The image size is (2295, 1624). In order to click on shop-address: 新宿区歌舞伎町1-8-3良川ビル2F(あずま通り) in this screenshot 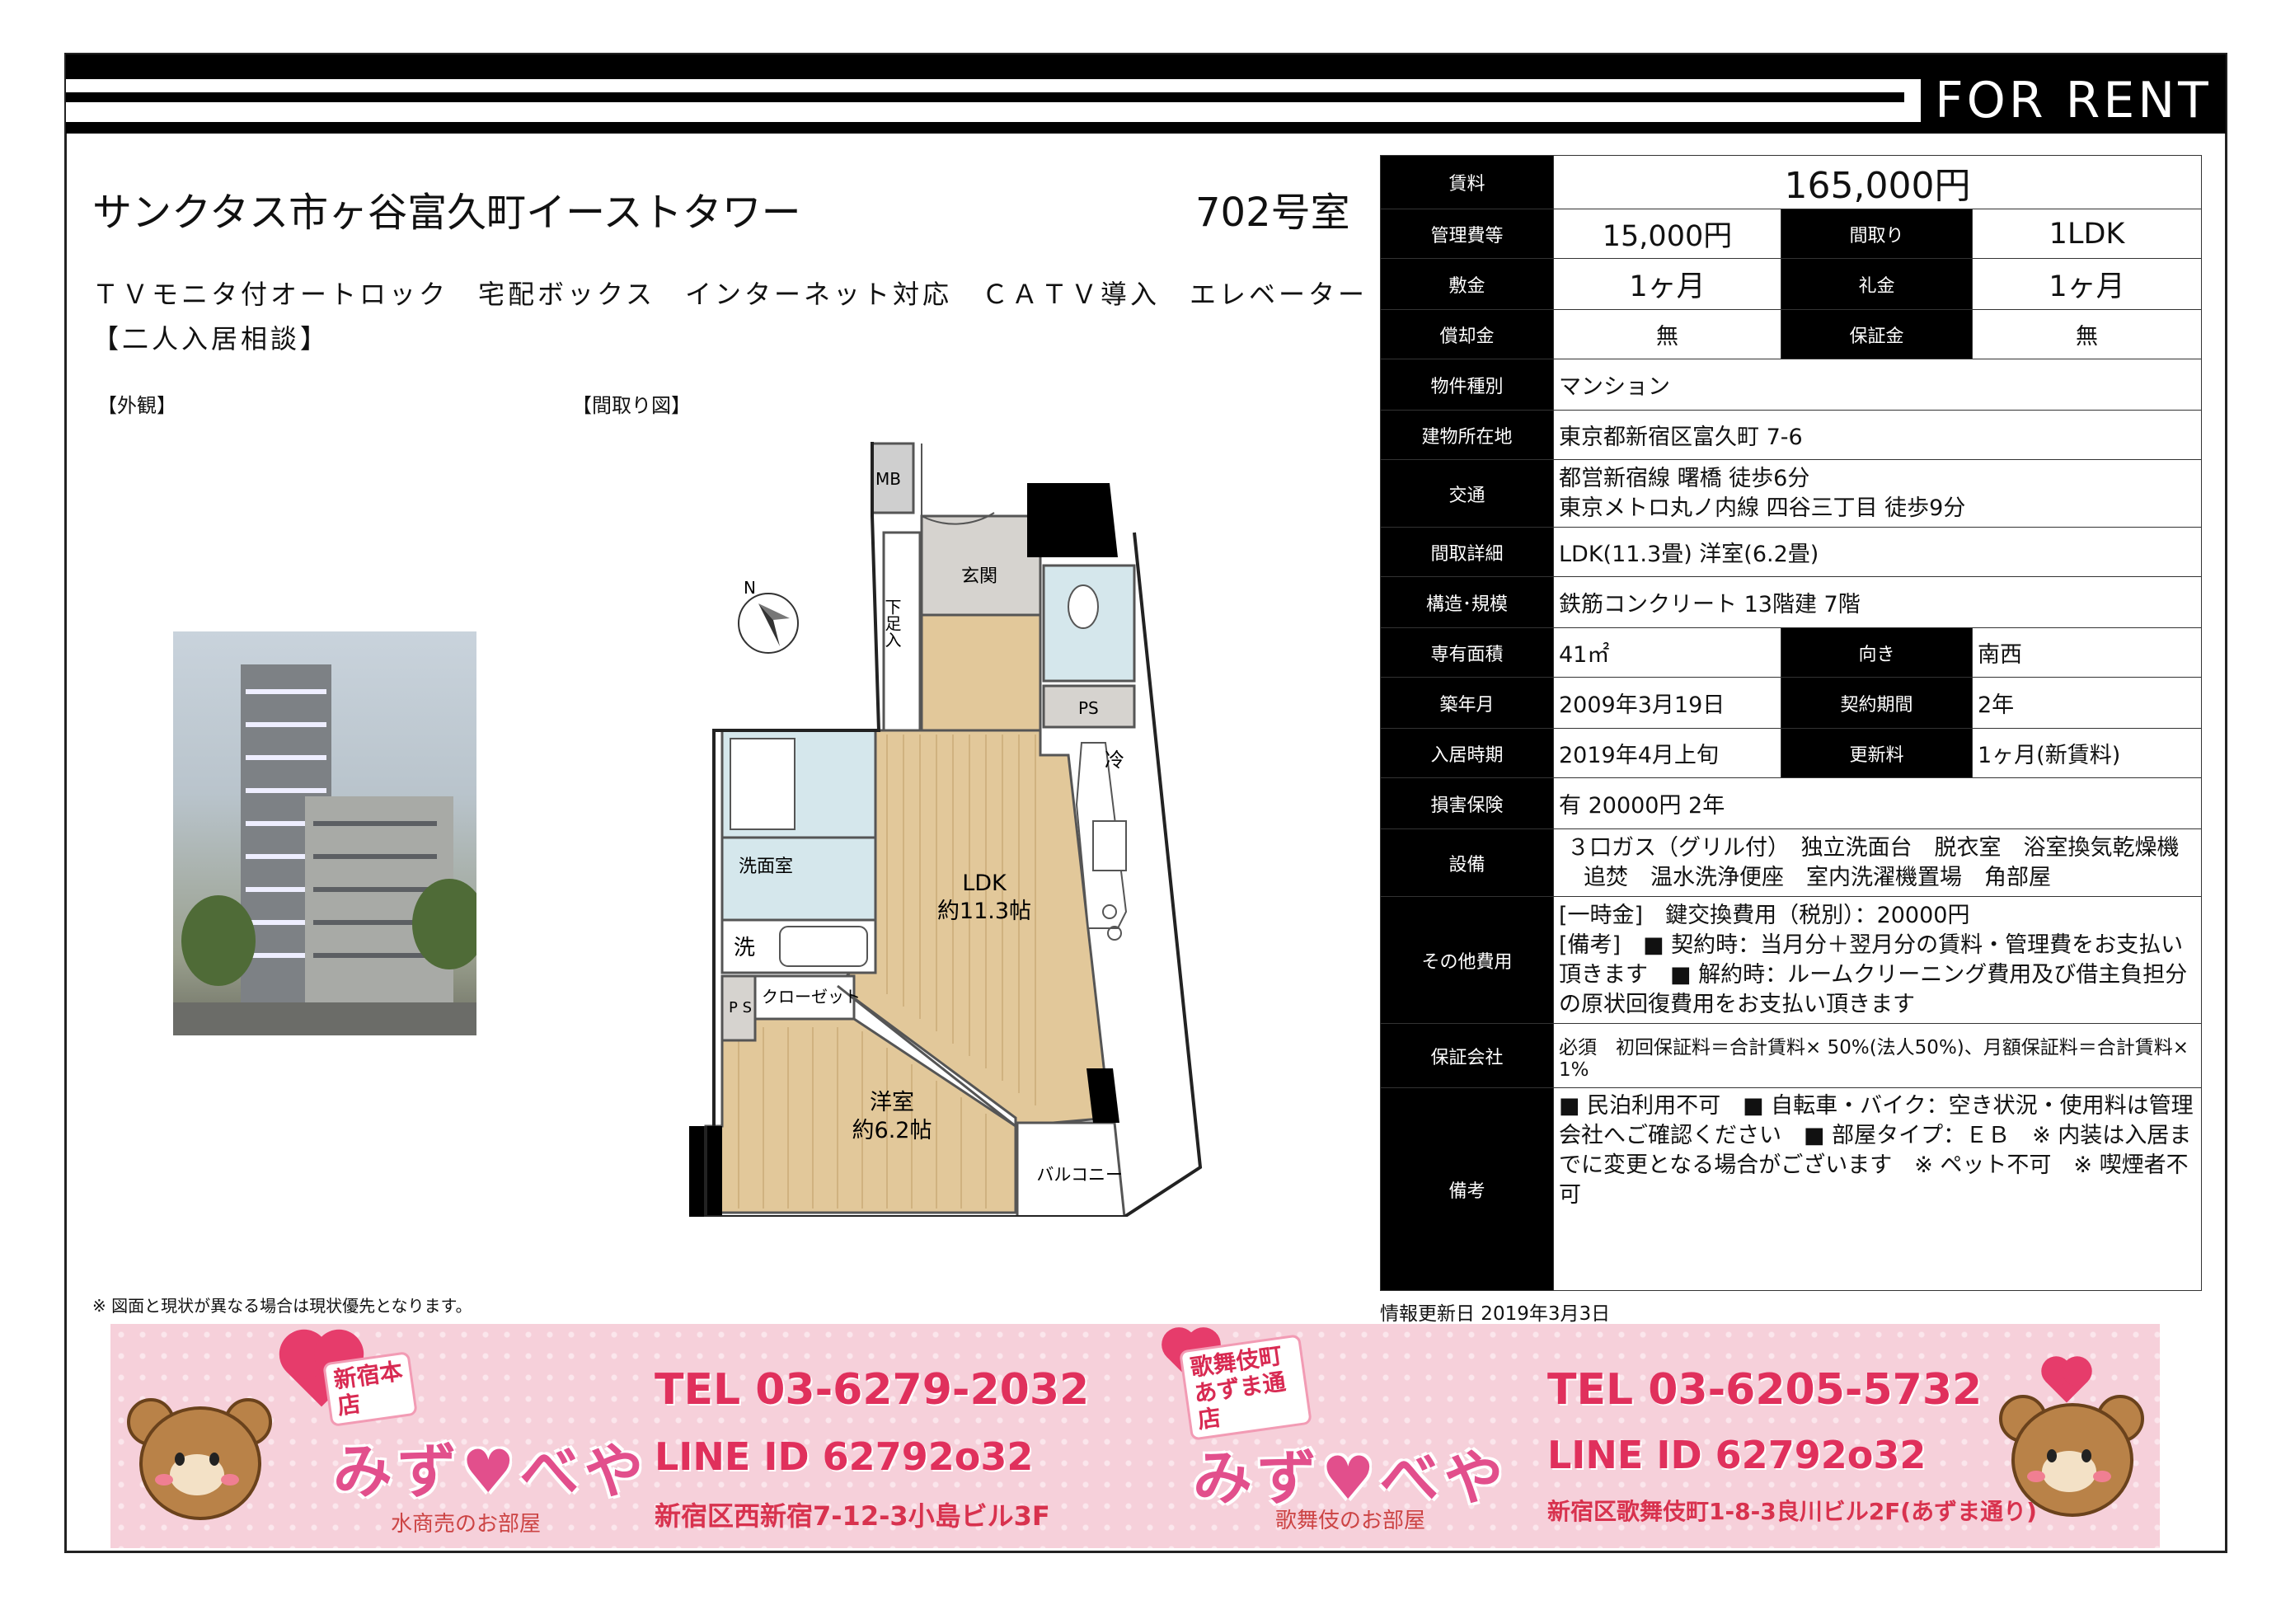, I will do `click(1792, 1512)`.